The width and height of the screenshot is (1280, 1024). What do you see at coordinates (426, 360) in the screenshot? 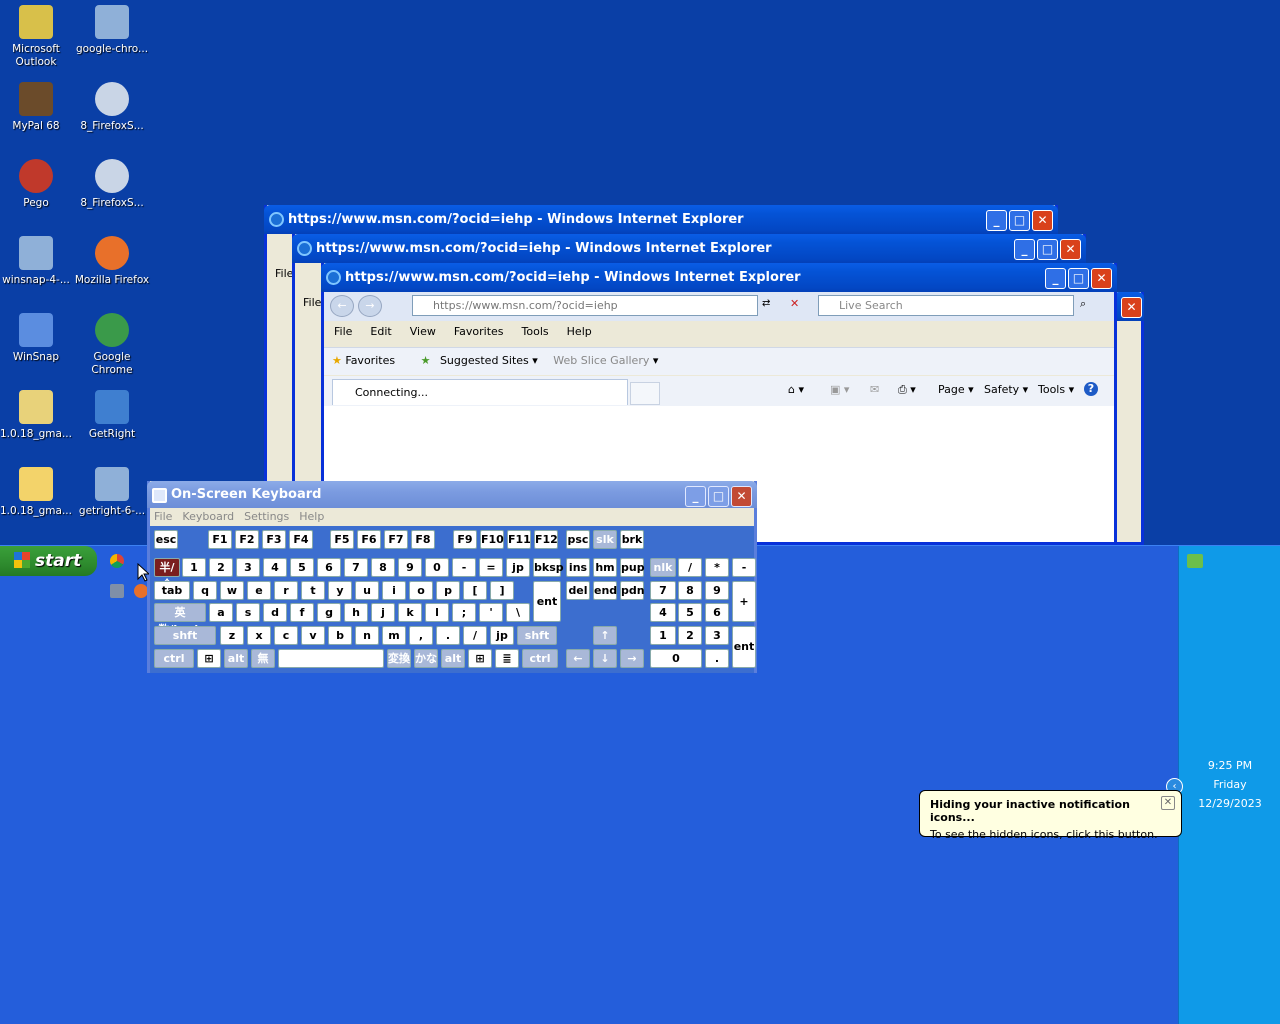
I see `add-favorite-icon: ★` at bounding box center [426, 360].